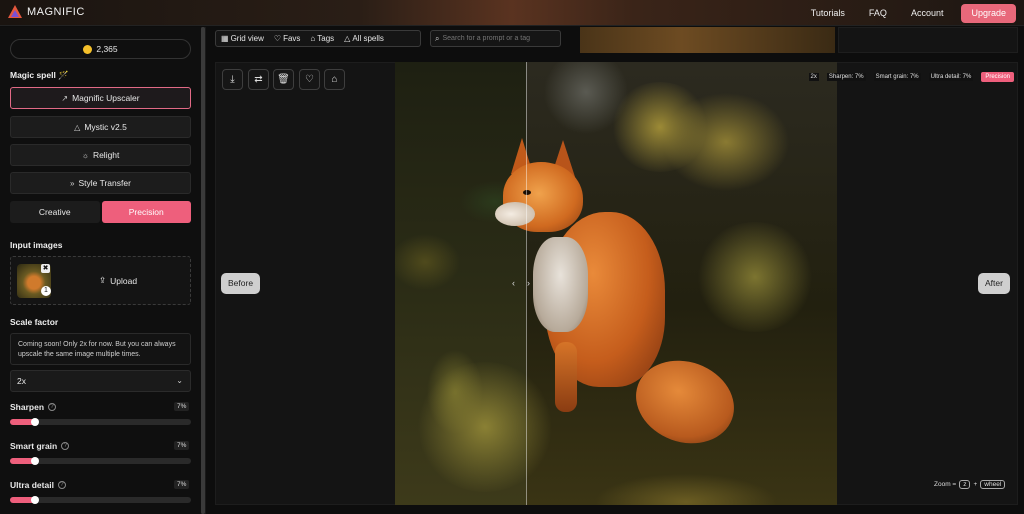  I want to click on magic-spell-title: Magic spell 🪄, so click(39, 75).